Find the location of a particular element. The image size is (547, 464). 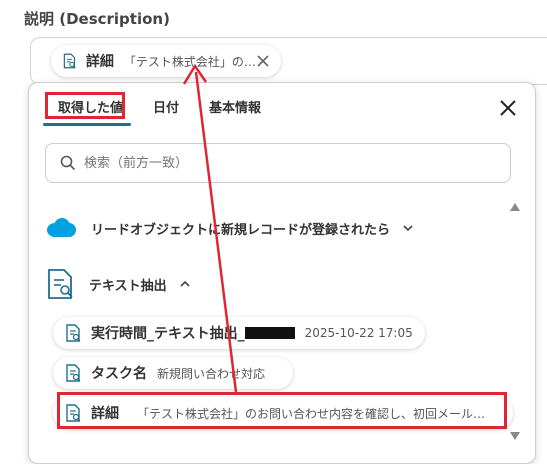

close-icon is located at coordinates (508, 108).